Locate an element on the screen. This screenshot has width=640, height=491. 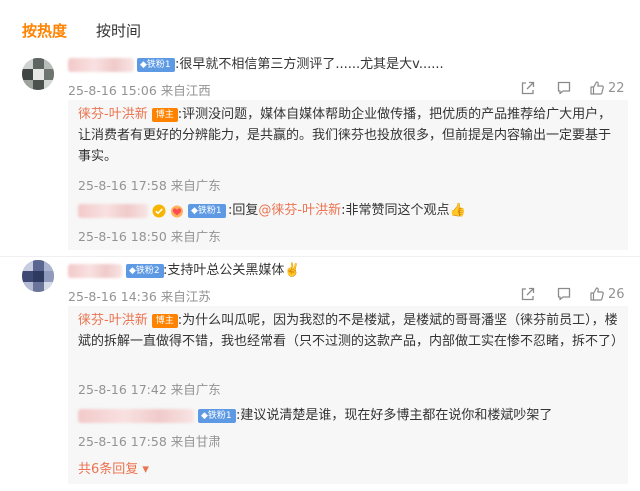
more-replies-link: 共6条回复 ▾ is located at coordinates (113, 467).